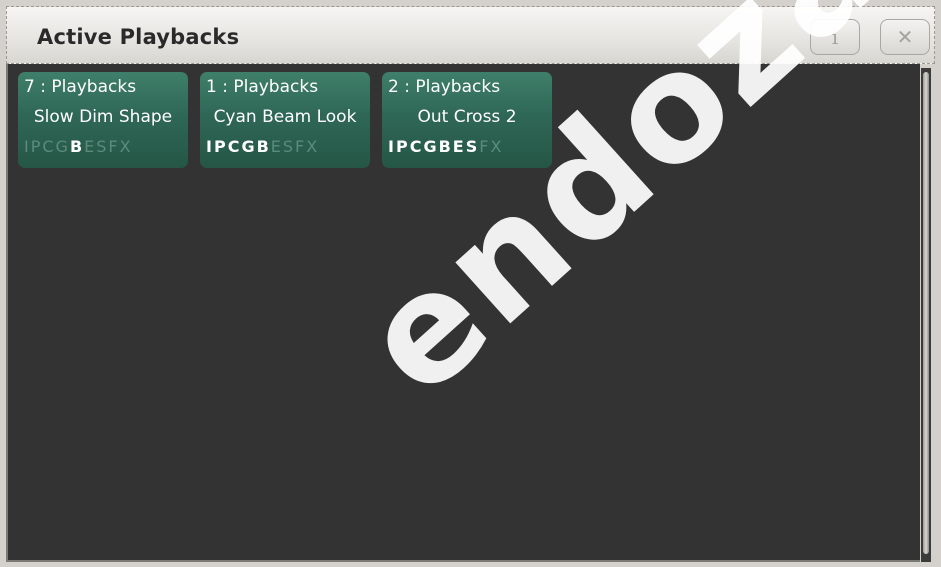  Describe the element at coordinates (80, 87) in the screenshot. I see `playback-header: 7 : Playbacks` at that location.